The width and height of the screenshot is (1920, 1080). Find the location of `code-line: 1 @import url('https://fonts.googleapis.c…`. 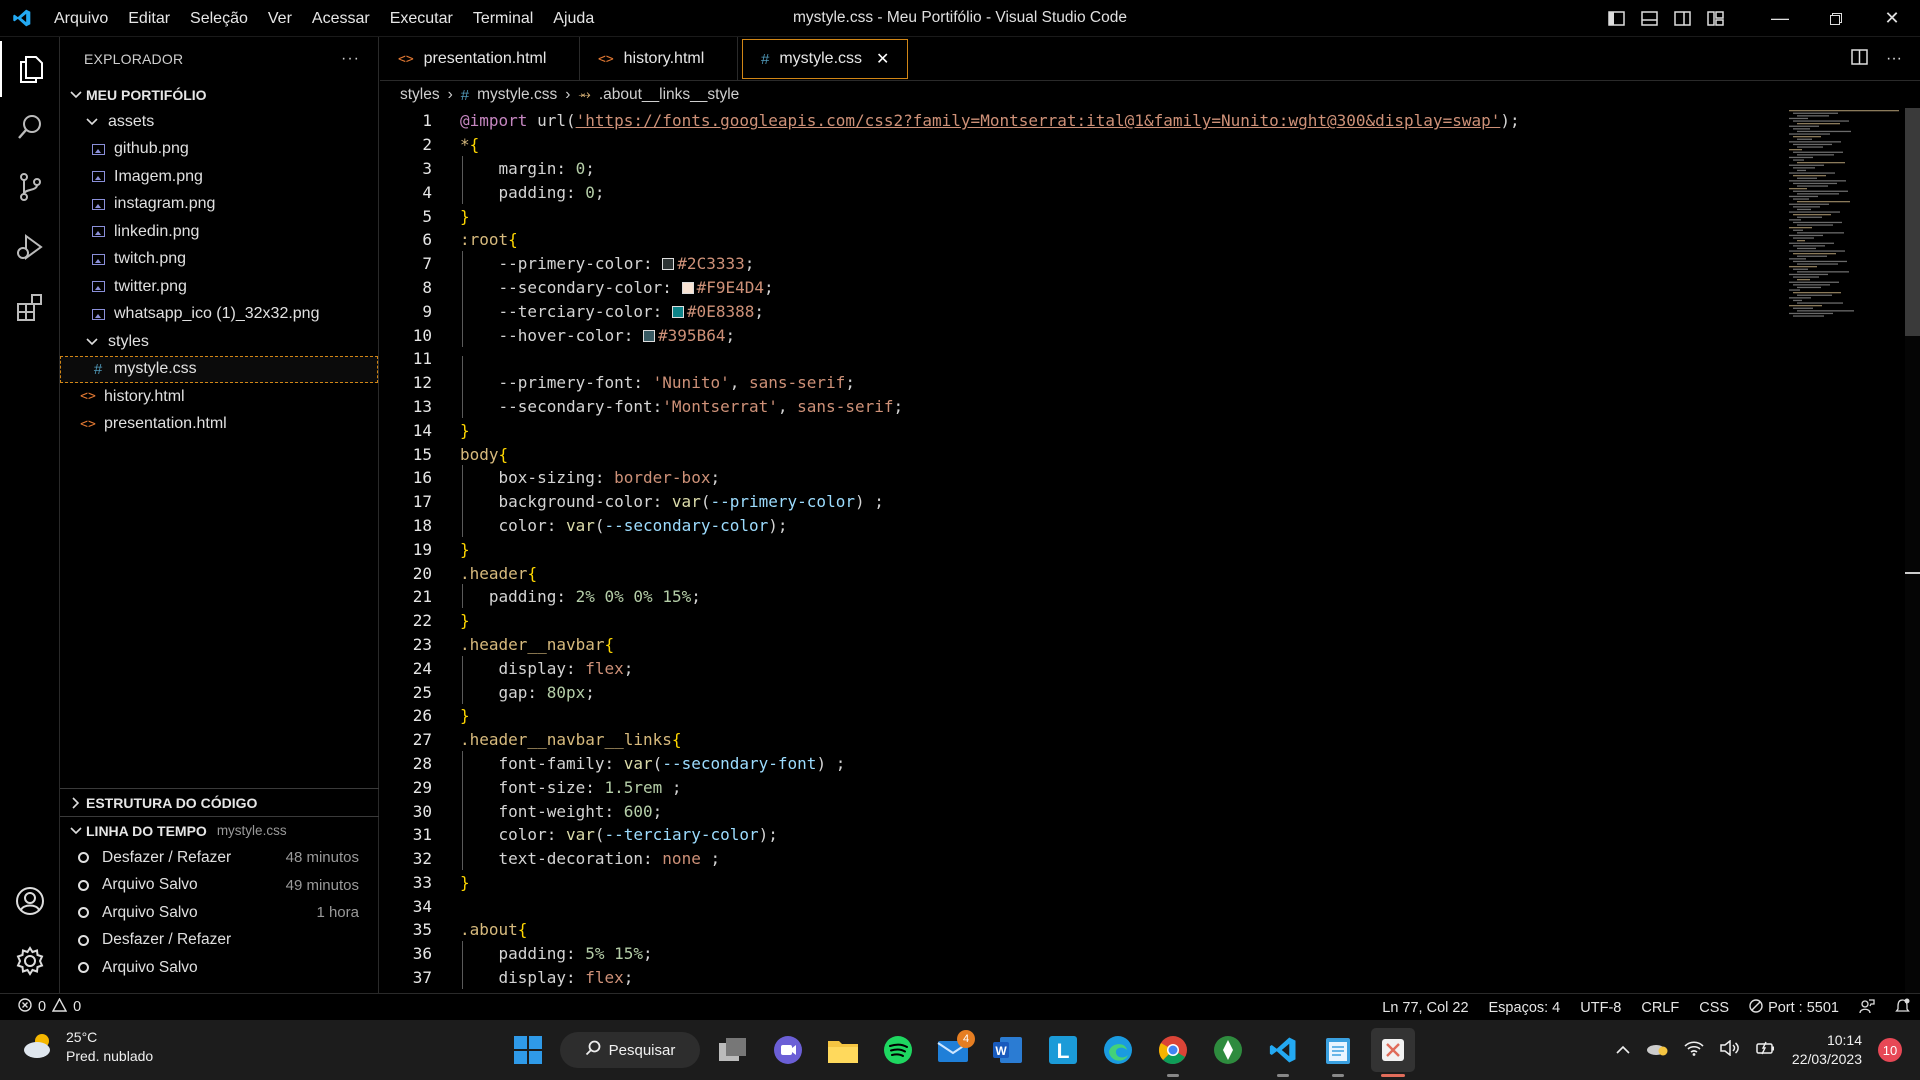

code-line: 1 @import url('https://fonts.googleapis.c… is located at coordinates (1142, 121).